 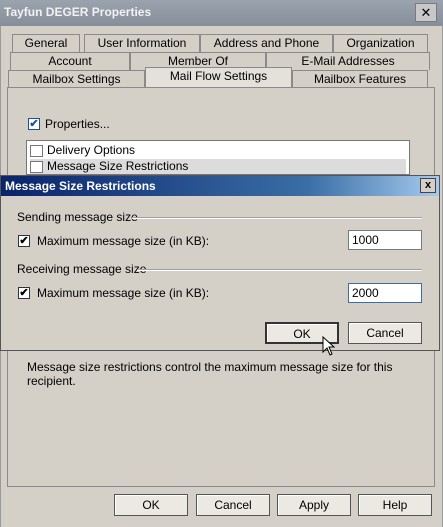 What do you see at coordinates (279, 270) in the screenshot?
I see `receiving-separator` at bounding box center [279, 270].